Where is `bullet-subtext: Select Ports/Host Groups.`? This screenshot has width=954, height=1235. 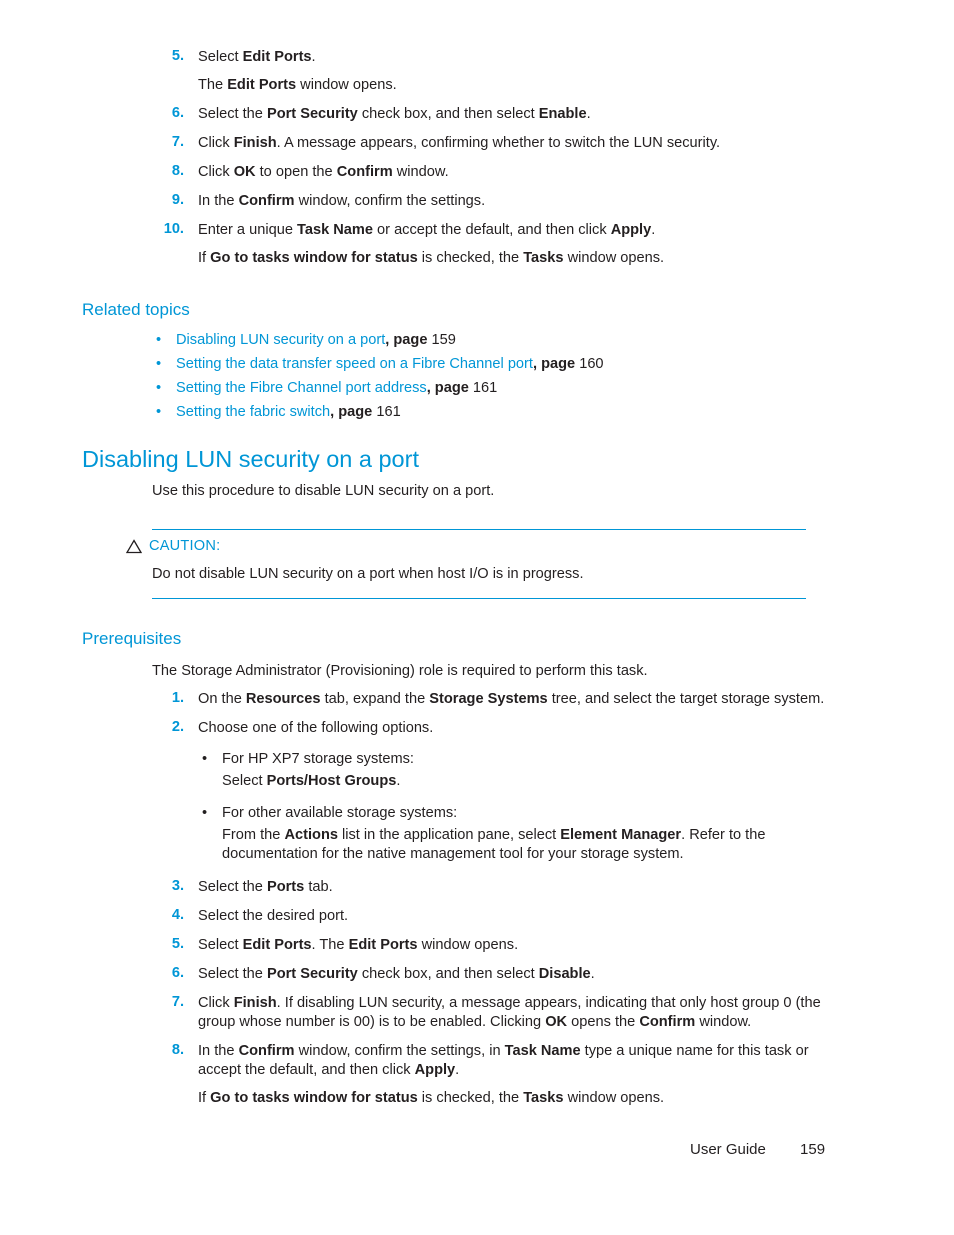 bullet-subtext: Select Ports/Host Groups. is located at coordinates (532, 781).